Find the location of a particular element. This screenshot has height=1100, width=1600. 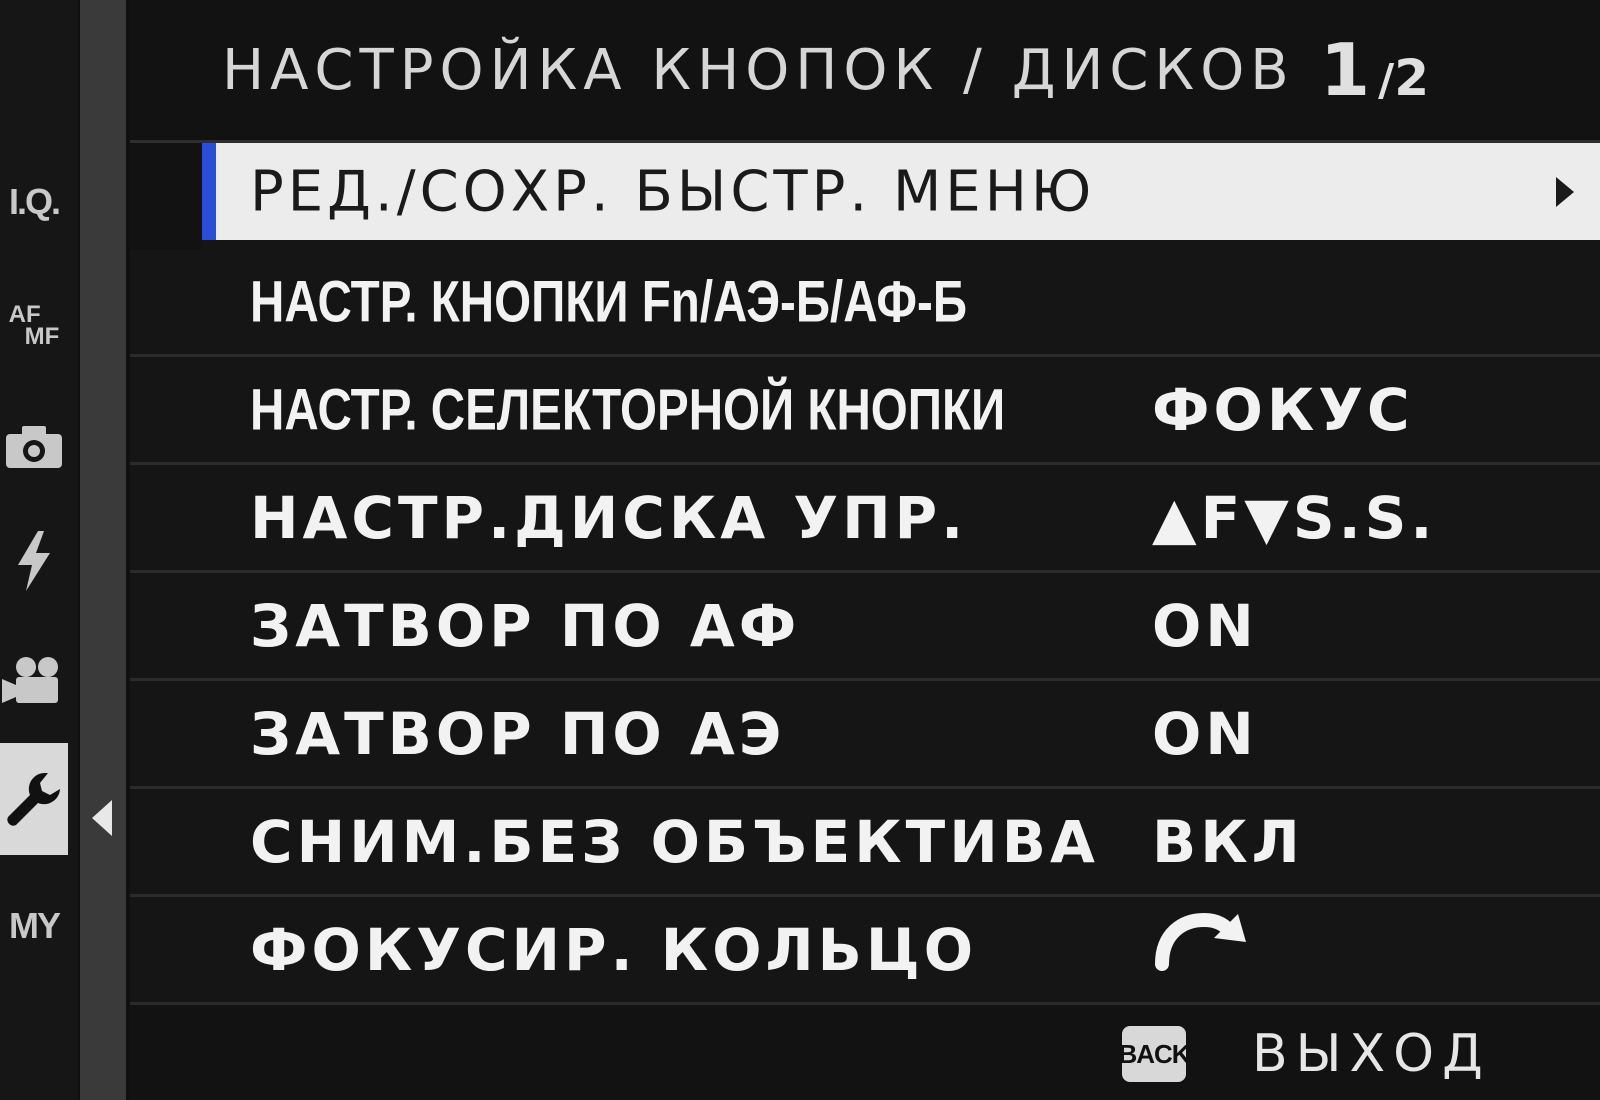

wrench-icon is located at coordinates (33, 799).